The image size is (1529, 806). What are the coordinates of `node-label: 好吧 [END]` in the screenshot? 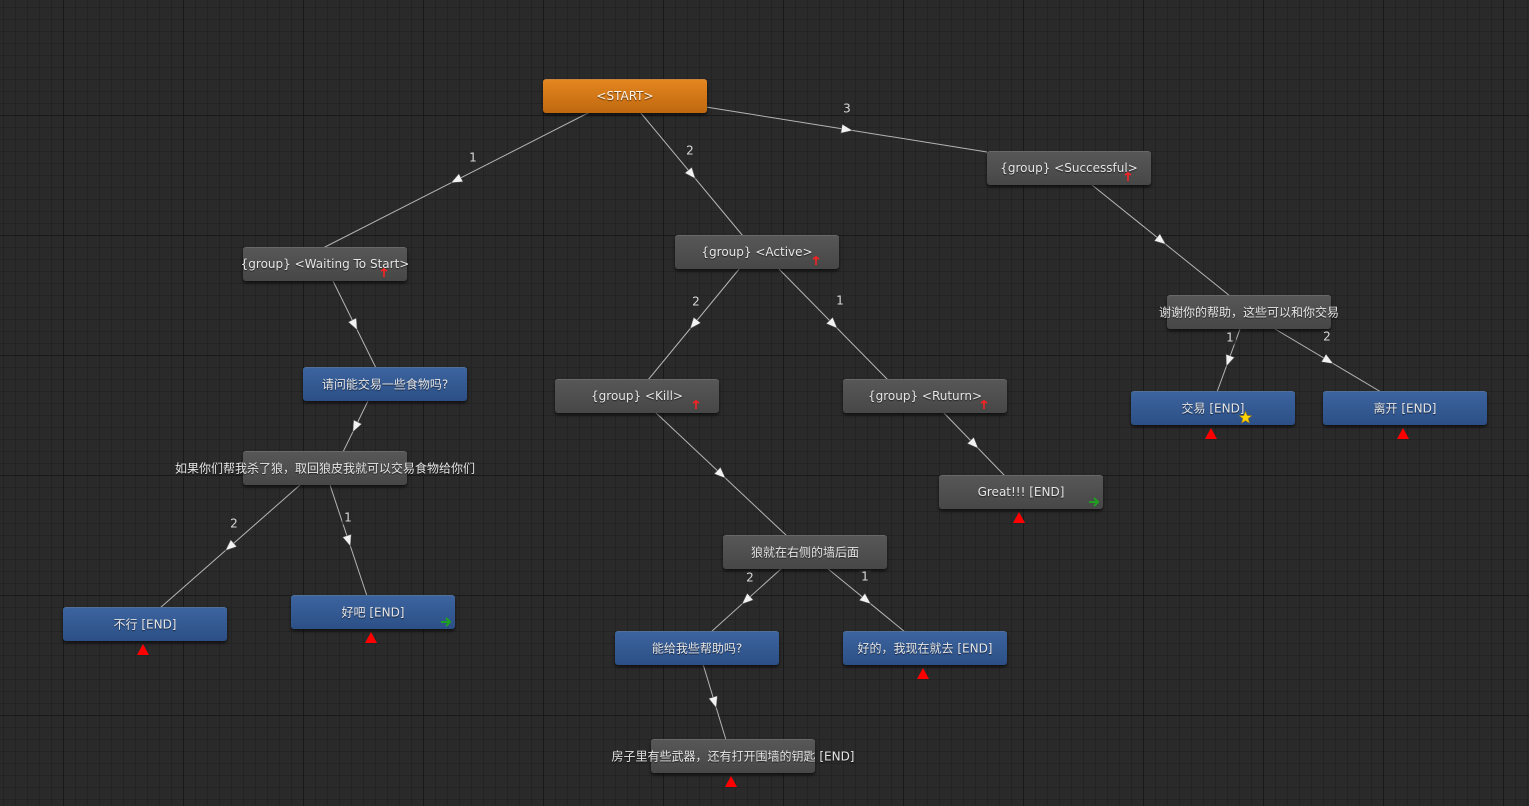 It's located at (373, 612).